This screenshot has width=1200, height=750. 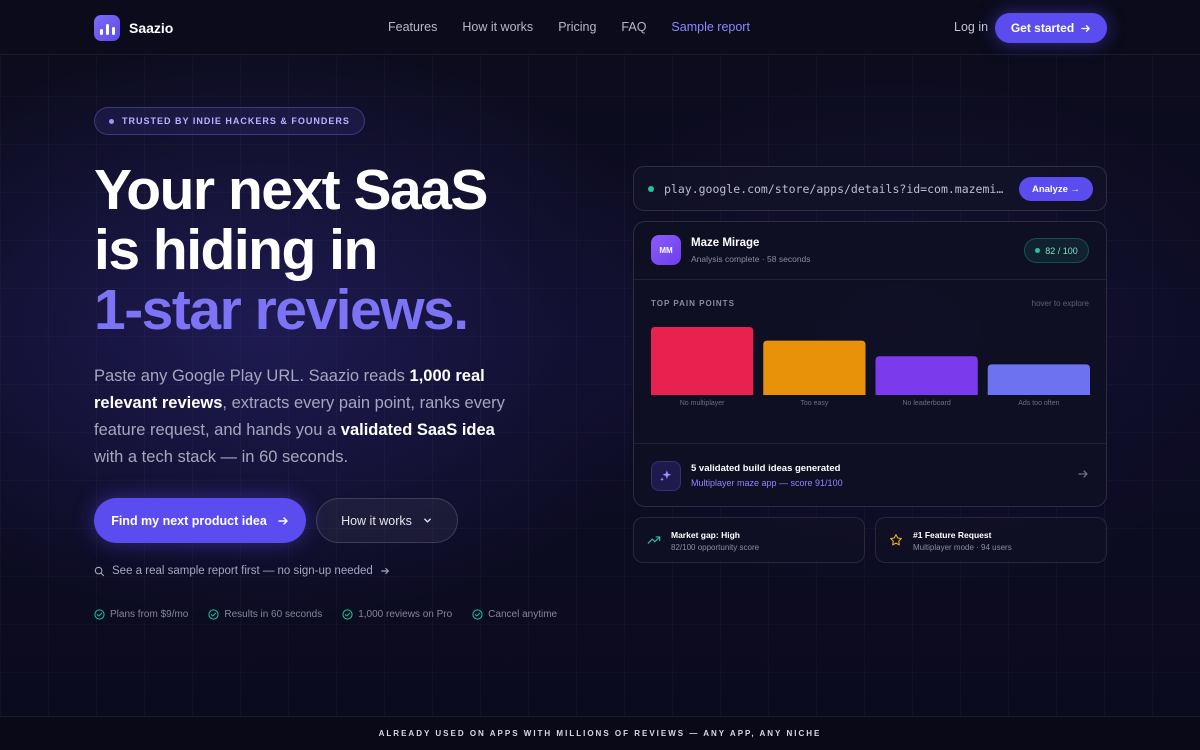 I want to click on trend-up-icon, so click(x=654, y=540).